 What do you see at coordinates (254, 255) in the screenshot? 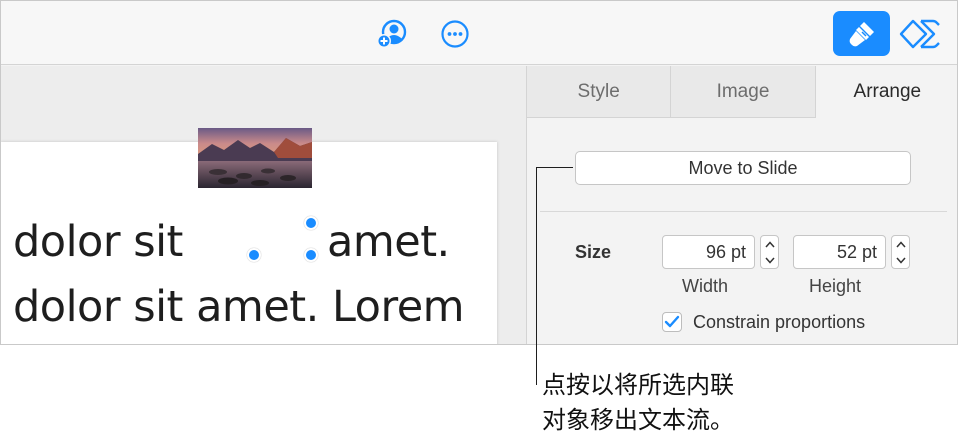
I see `resize-handle-bottom-center` at bounding box center [254, 255].